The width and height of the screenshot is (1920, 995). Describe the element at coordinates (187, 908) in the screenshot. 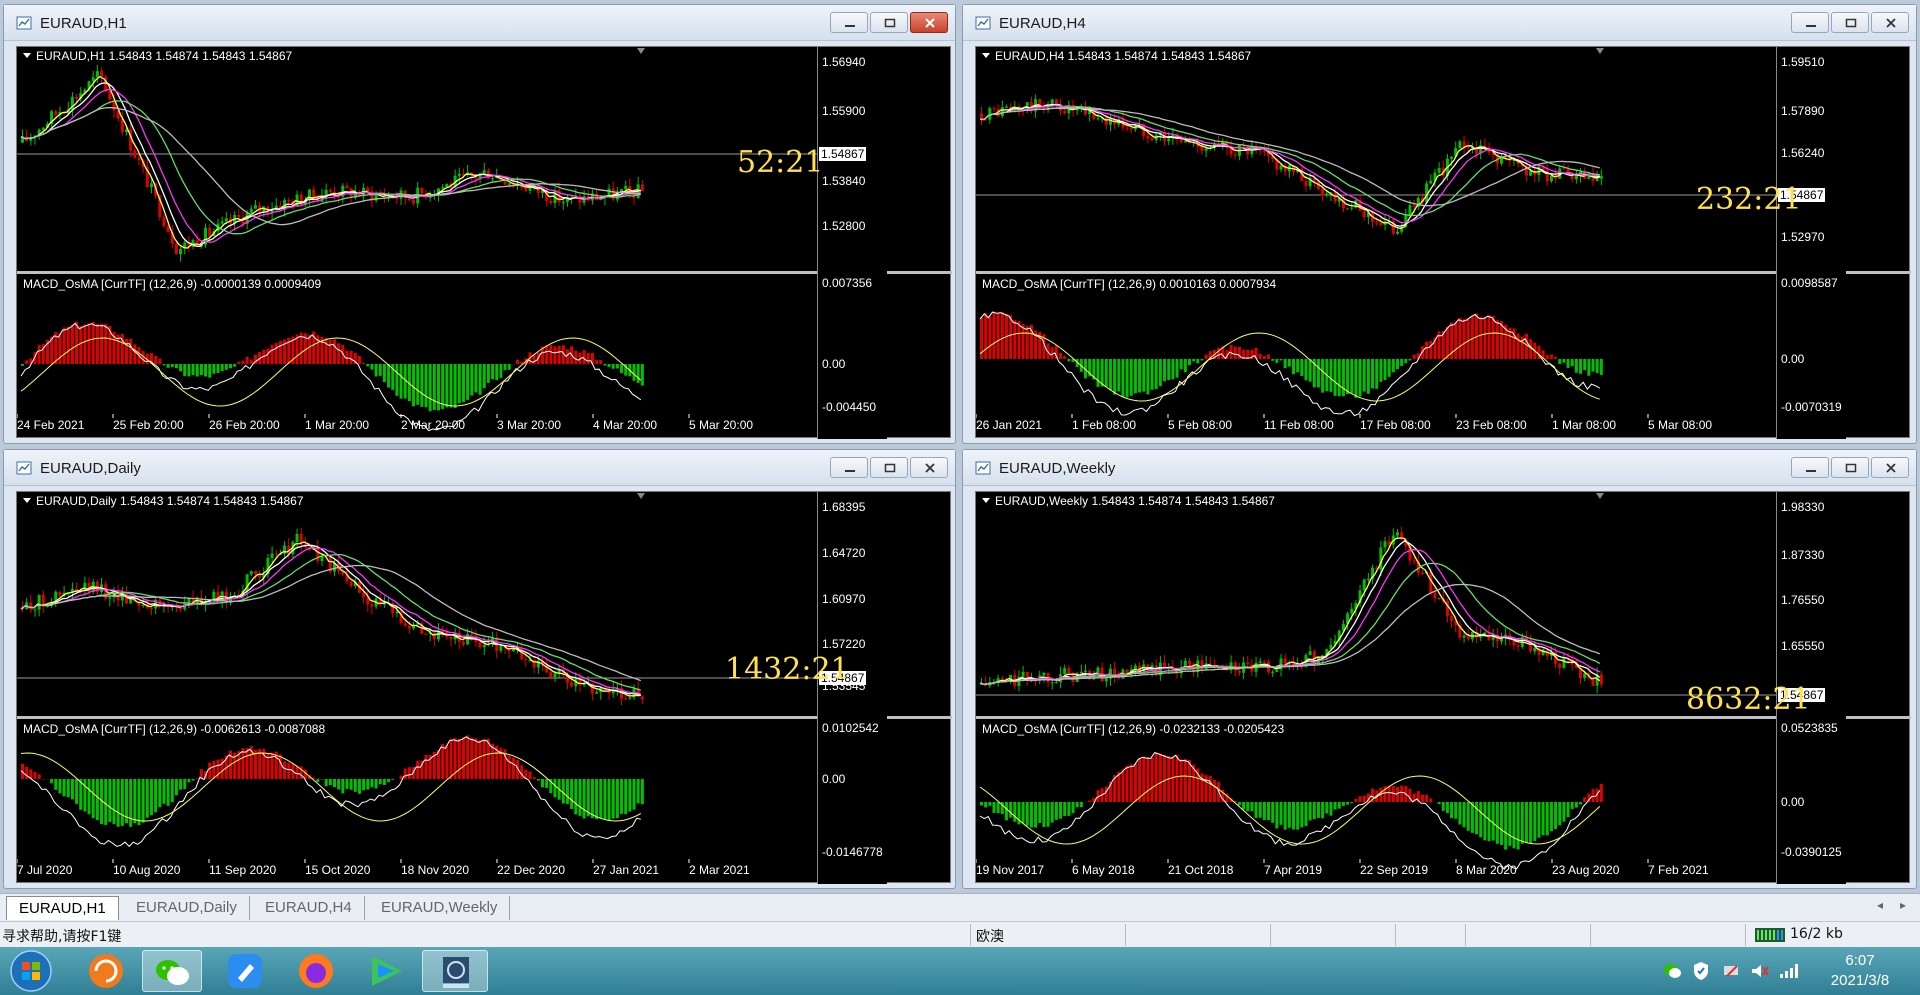

I see `tab-euraud-daily: EURAUD,Daily` at that location.